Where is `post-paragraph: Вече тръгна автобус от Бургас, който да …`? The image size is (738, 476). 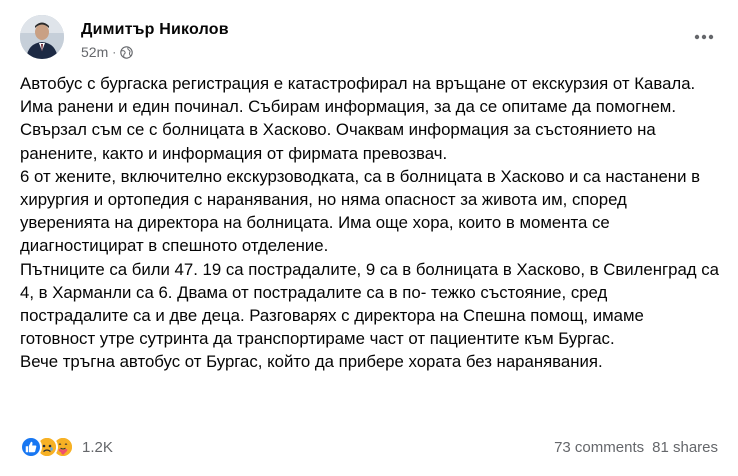
post-paragraph: Вече тръгна автобус от Бургас, който да … is located at coordinates (311, 362).